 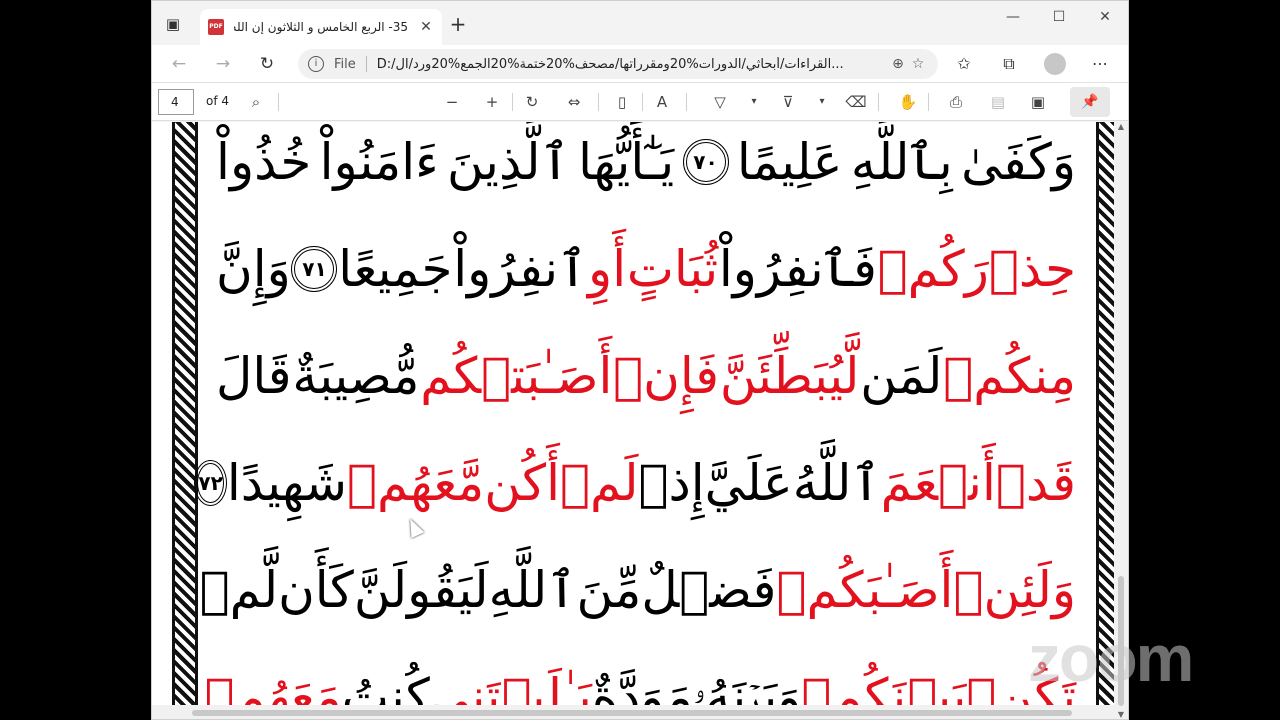 I want to click on quran-word: حِذۡرَكُمۡ, so click(x=976, y=269).